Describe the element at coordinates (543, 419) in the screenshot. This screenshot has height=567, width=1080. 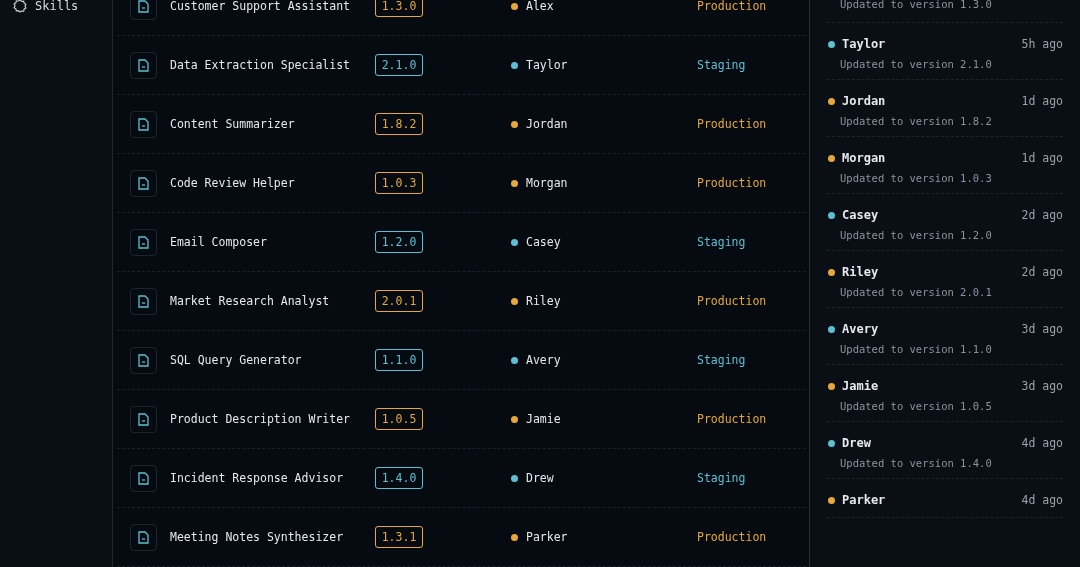
I see `owner-name: Jamie` at that location.